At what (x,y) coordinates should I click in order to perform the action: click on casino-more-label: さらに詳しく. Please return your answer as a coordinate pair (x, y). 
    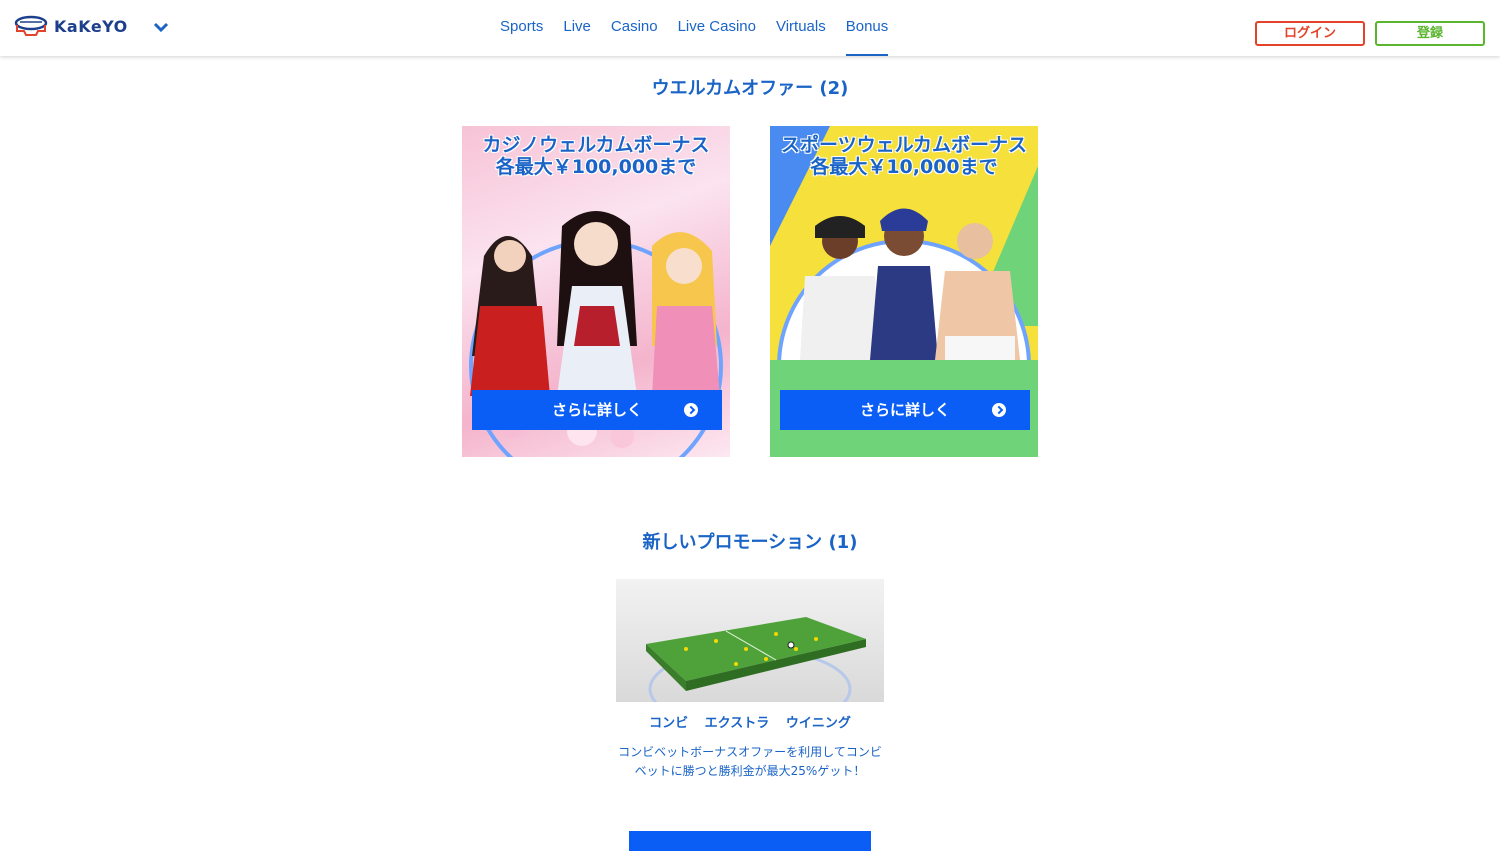
    Looking at the image, I should click on (596, 410).